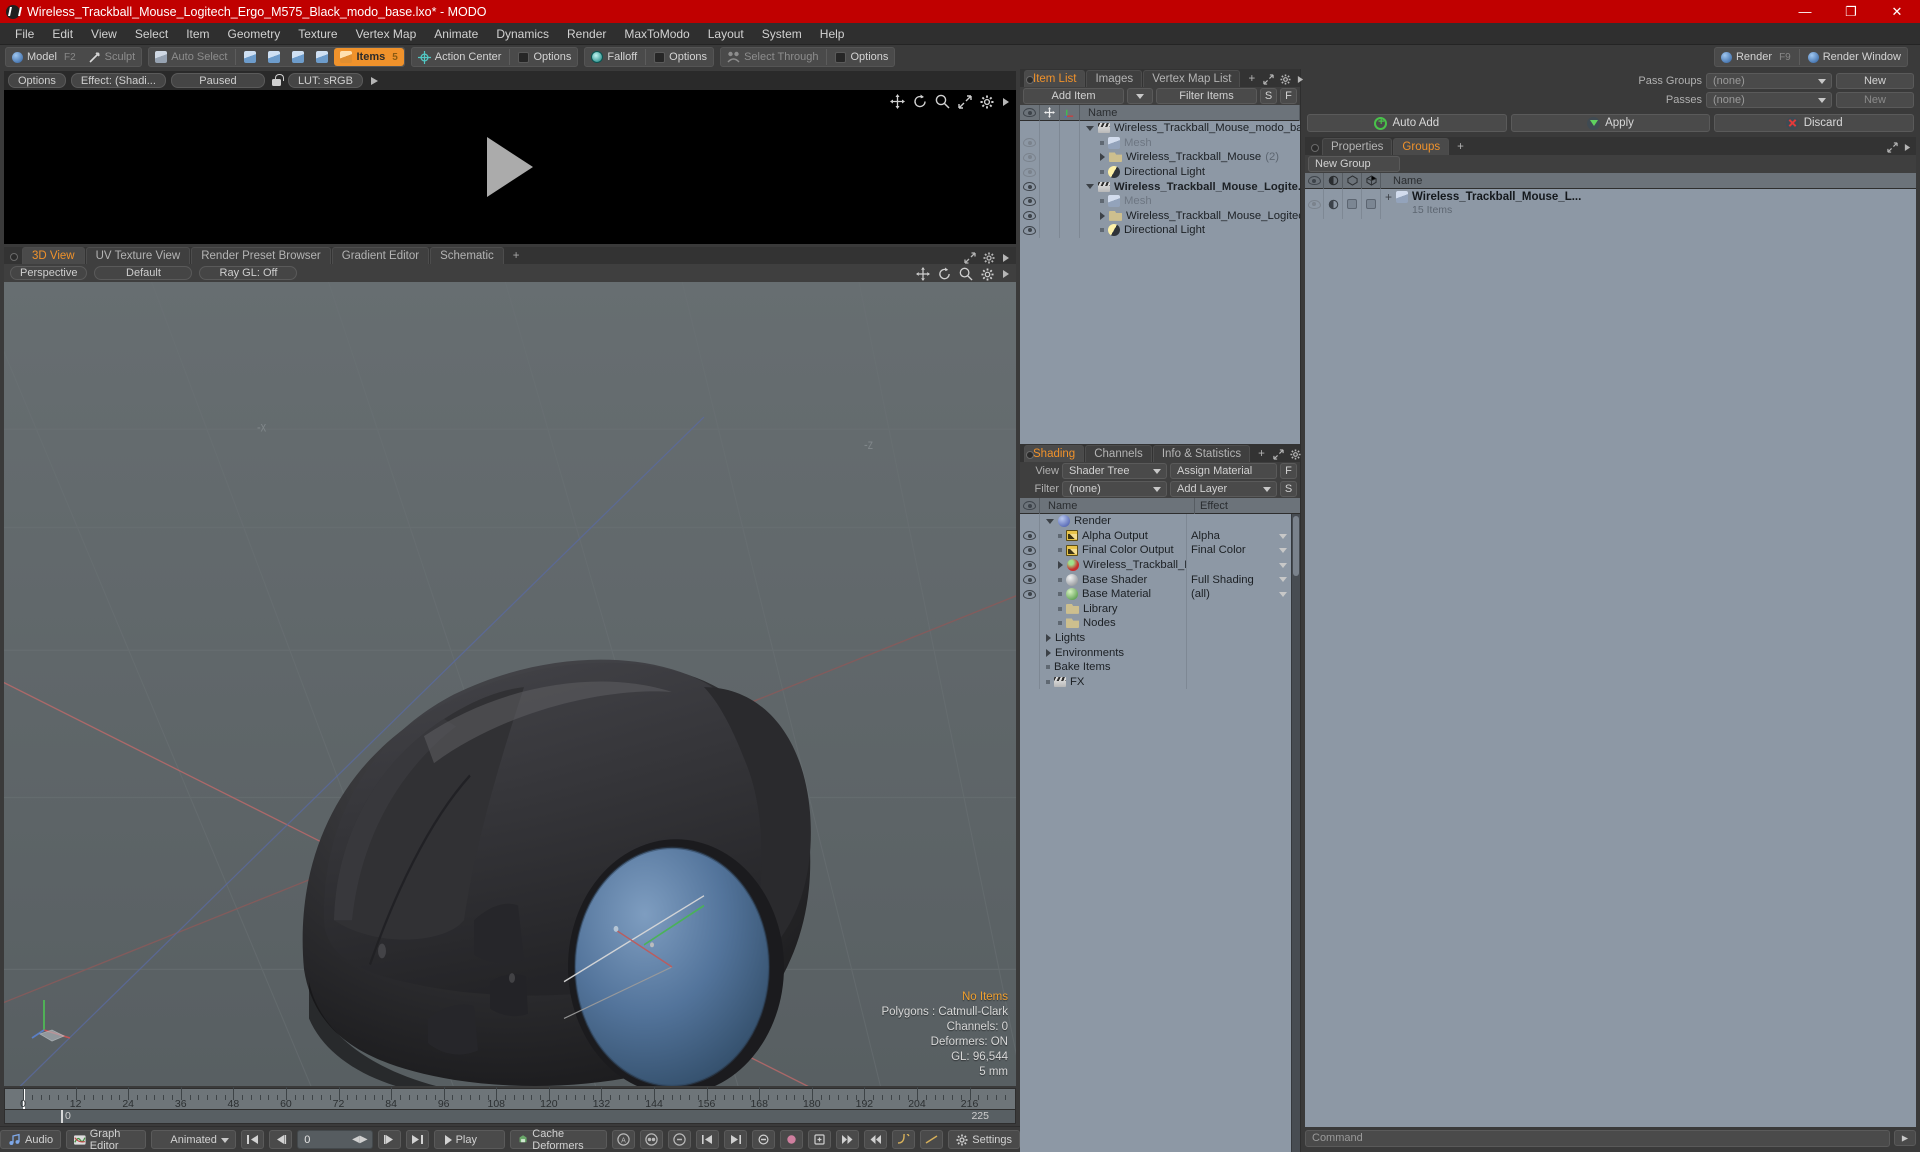 The width and height of the screenshot is (1920, 1152). I want to click on item-list-row: Mesh, so click(1160, 201).